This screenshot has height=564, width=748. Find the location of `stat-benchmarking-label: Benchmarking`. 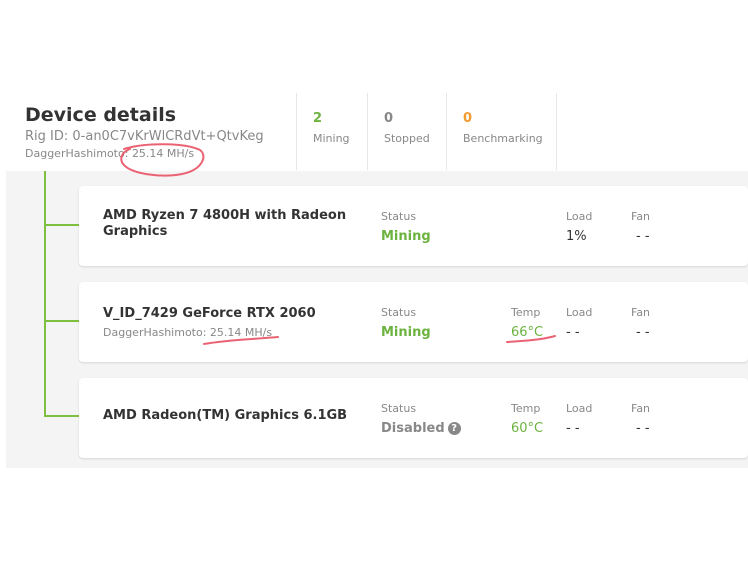

stat-benchmarking-label: Benchmarking is located at coordinates (503, 138).